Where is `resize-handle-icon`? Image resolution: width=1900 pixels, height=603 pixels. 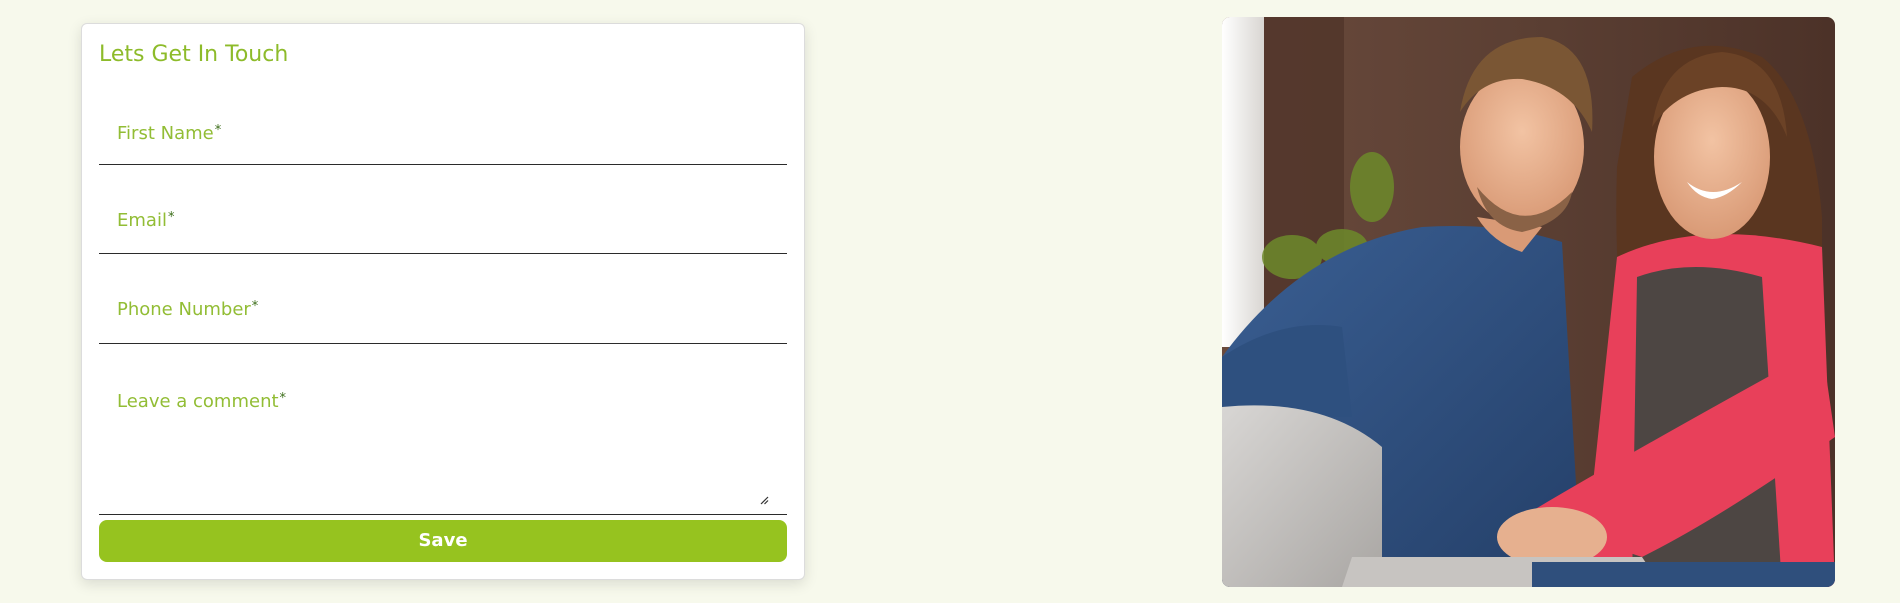
resize-handle-icon is located at coordinates (764, 500).